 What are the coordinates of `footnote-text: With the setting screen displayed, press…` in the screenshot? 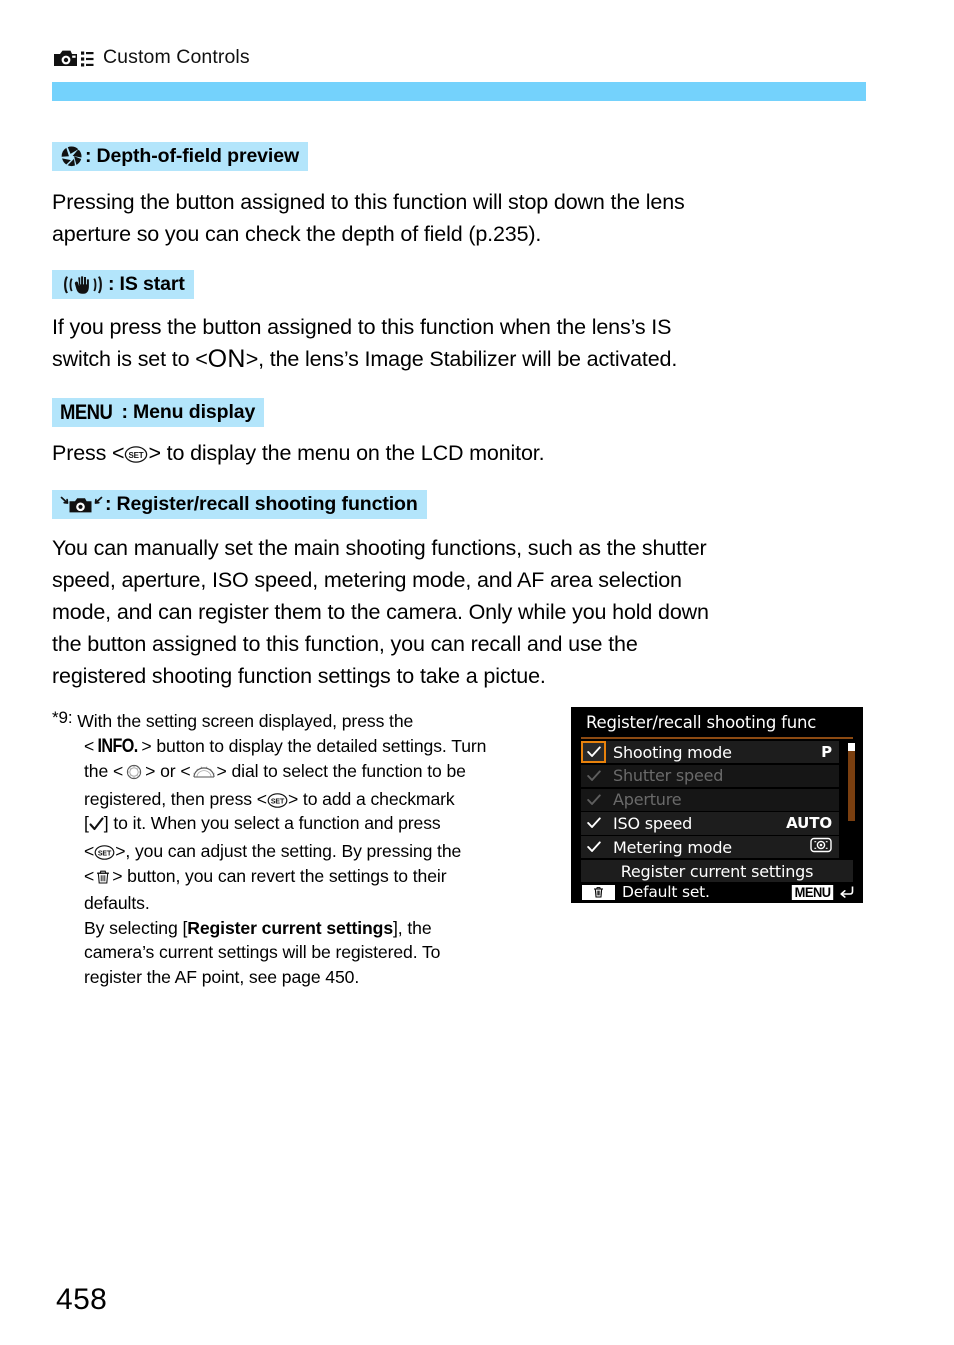 It's located at (245, 721).